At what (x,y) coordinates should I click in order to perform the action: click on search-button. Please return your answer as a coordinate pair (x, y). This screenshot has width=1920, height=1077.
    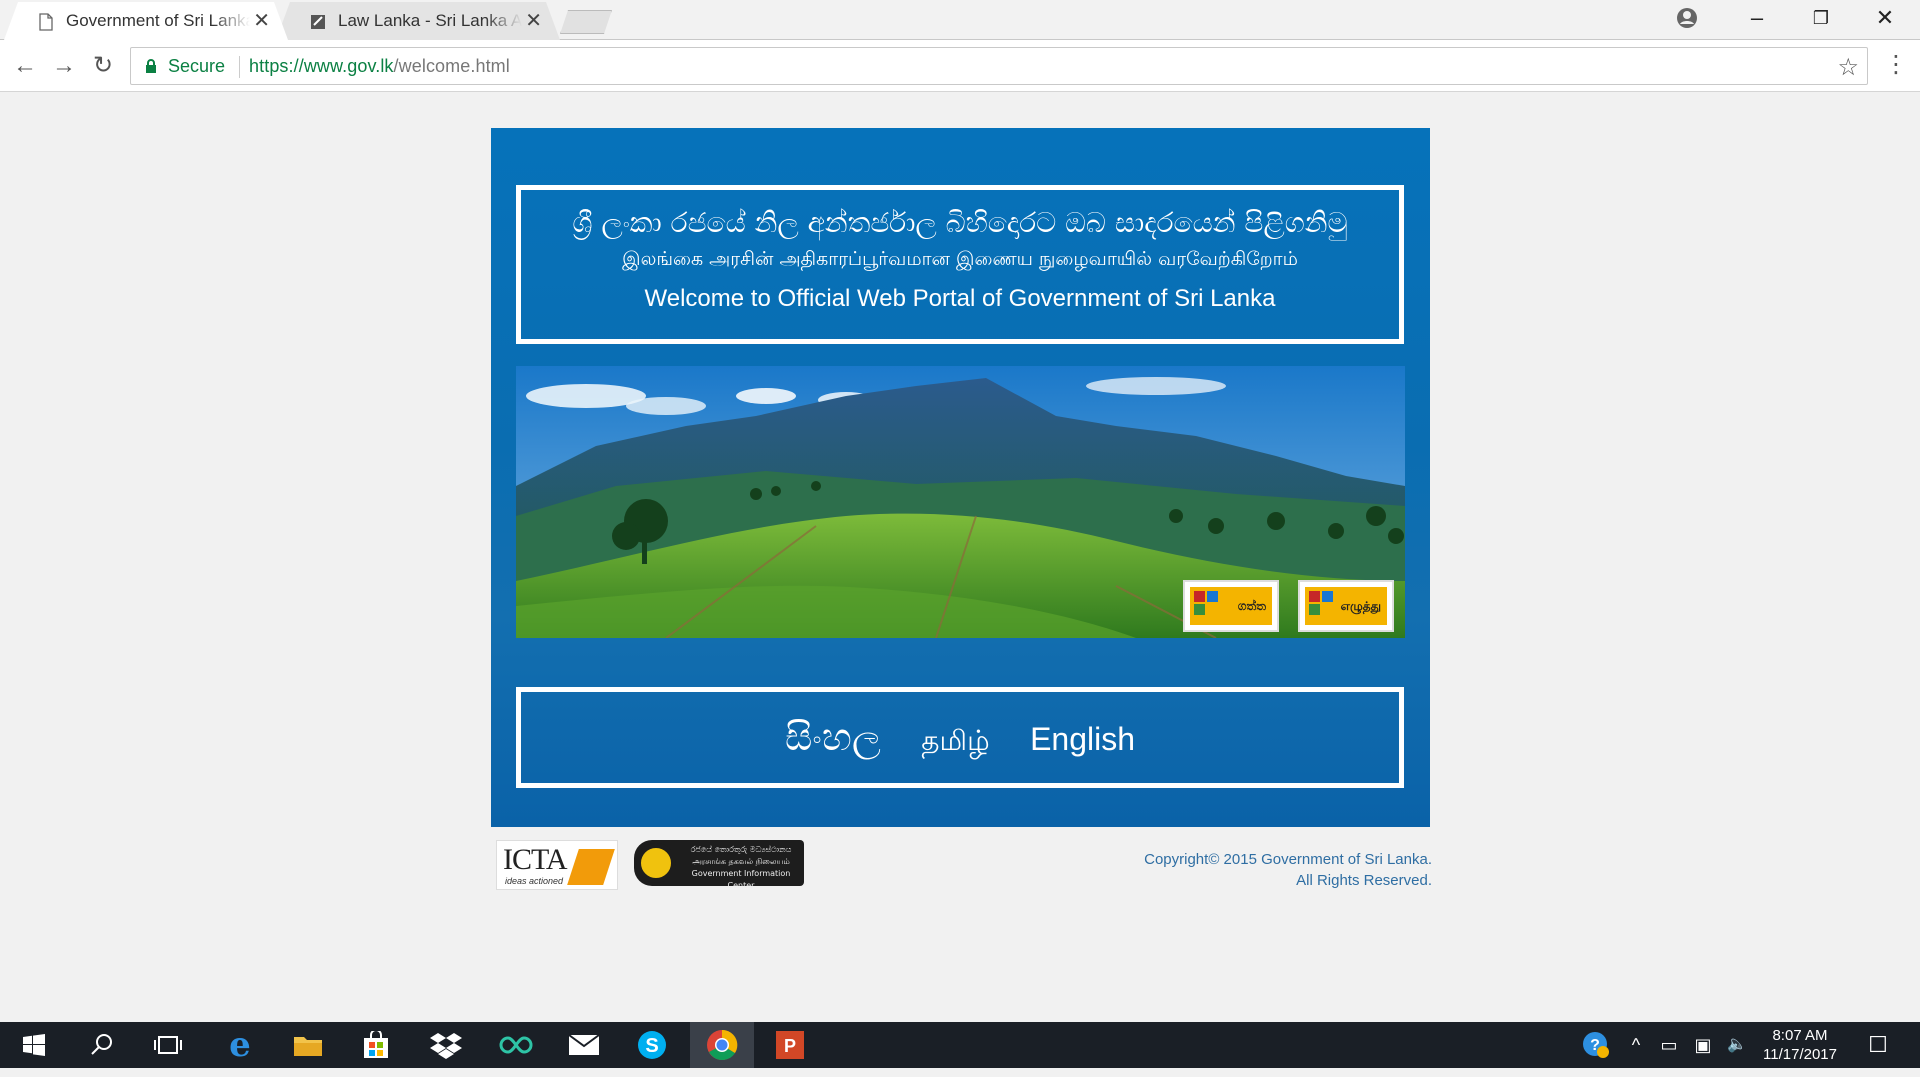
    Looking at the image, I should click on (102, 1045).